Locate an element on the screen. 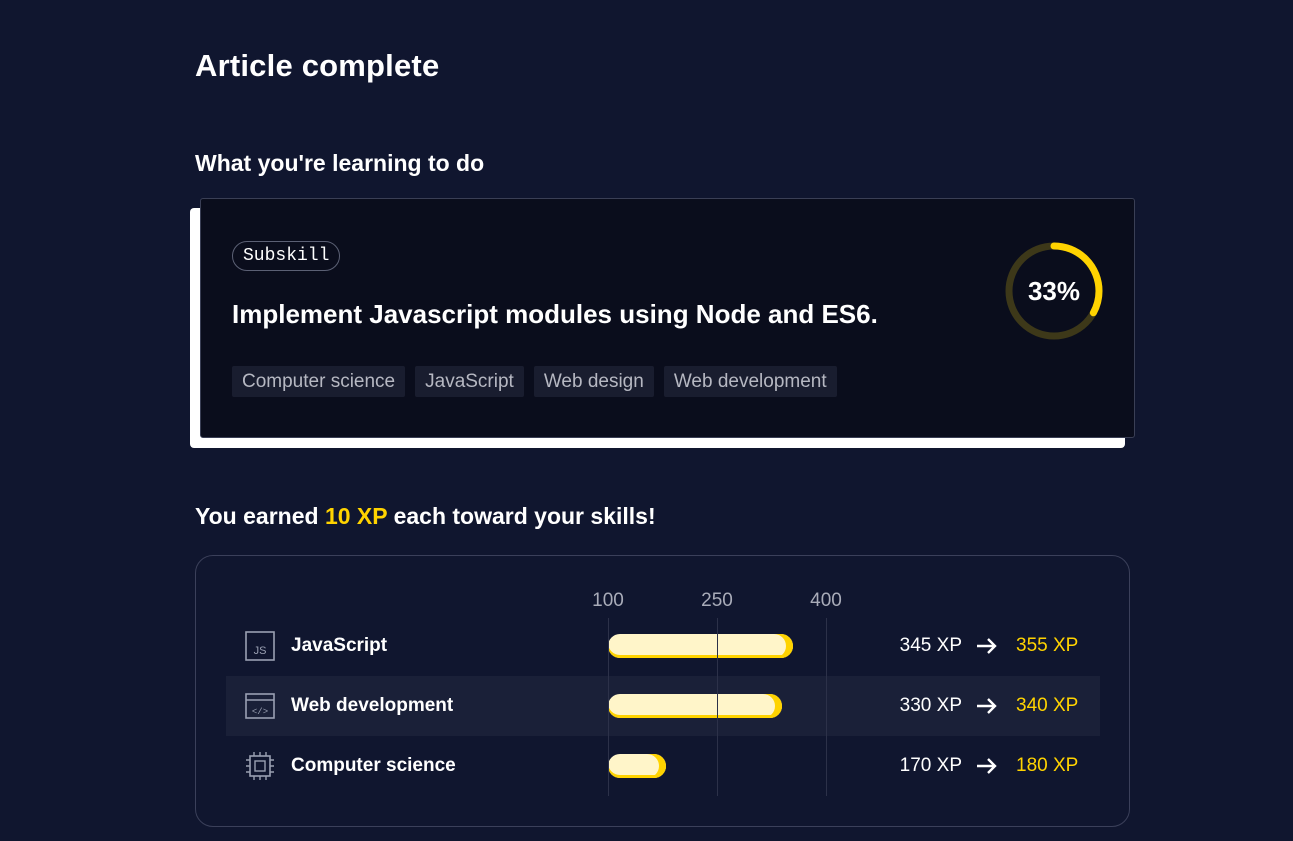  page-title: Article complete is located at coordinates (317, 65).